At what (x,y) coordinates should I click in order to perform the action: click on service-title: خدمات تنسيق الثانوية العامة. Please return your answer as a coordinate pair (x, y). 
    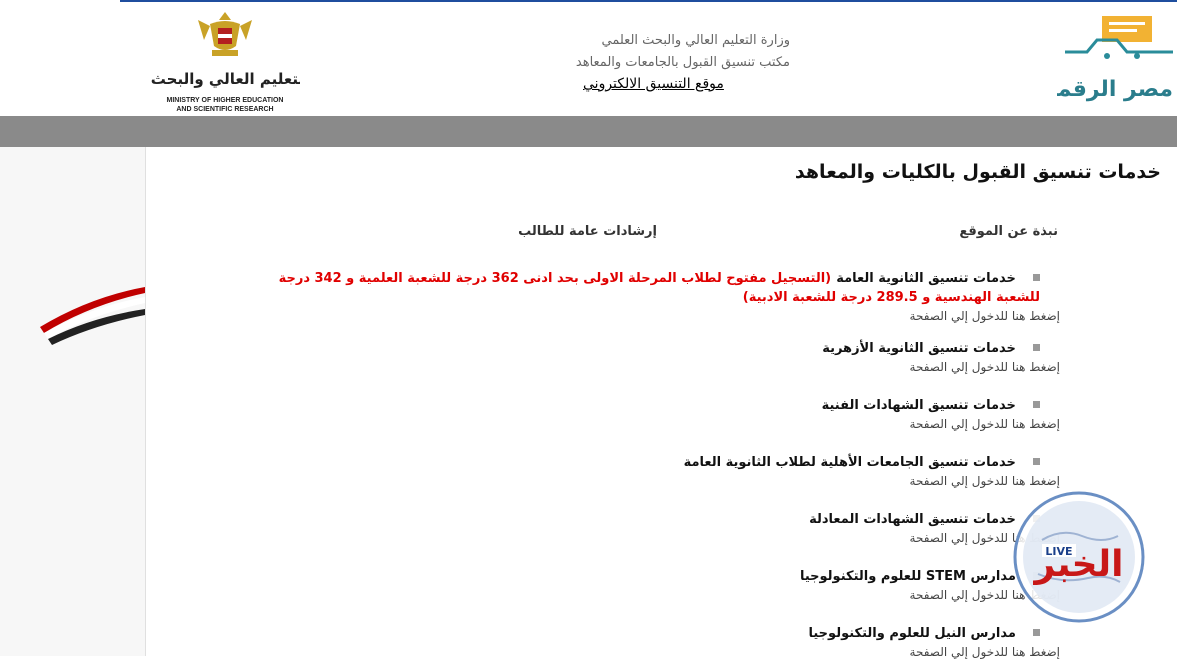
    Looking at the image, I should click on (926, 278).